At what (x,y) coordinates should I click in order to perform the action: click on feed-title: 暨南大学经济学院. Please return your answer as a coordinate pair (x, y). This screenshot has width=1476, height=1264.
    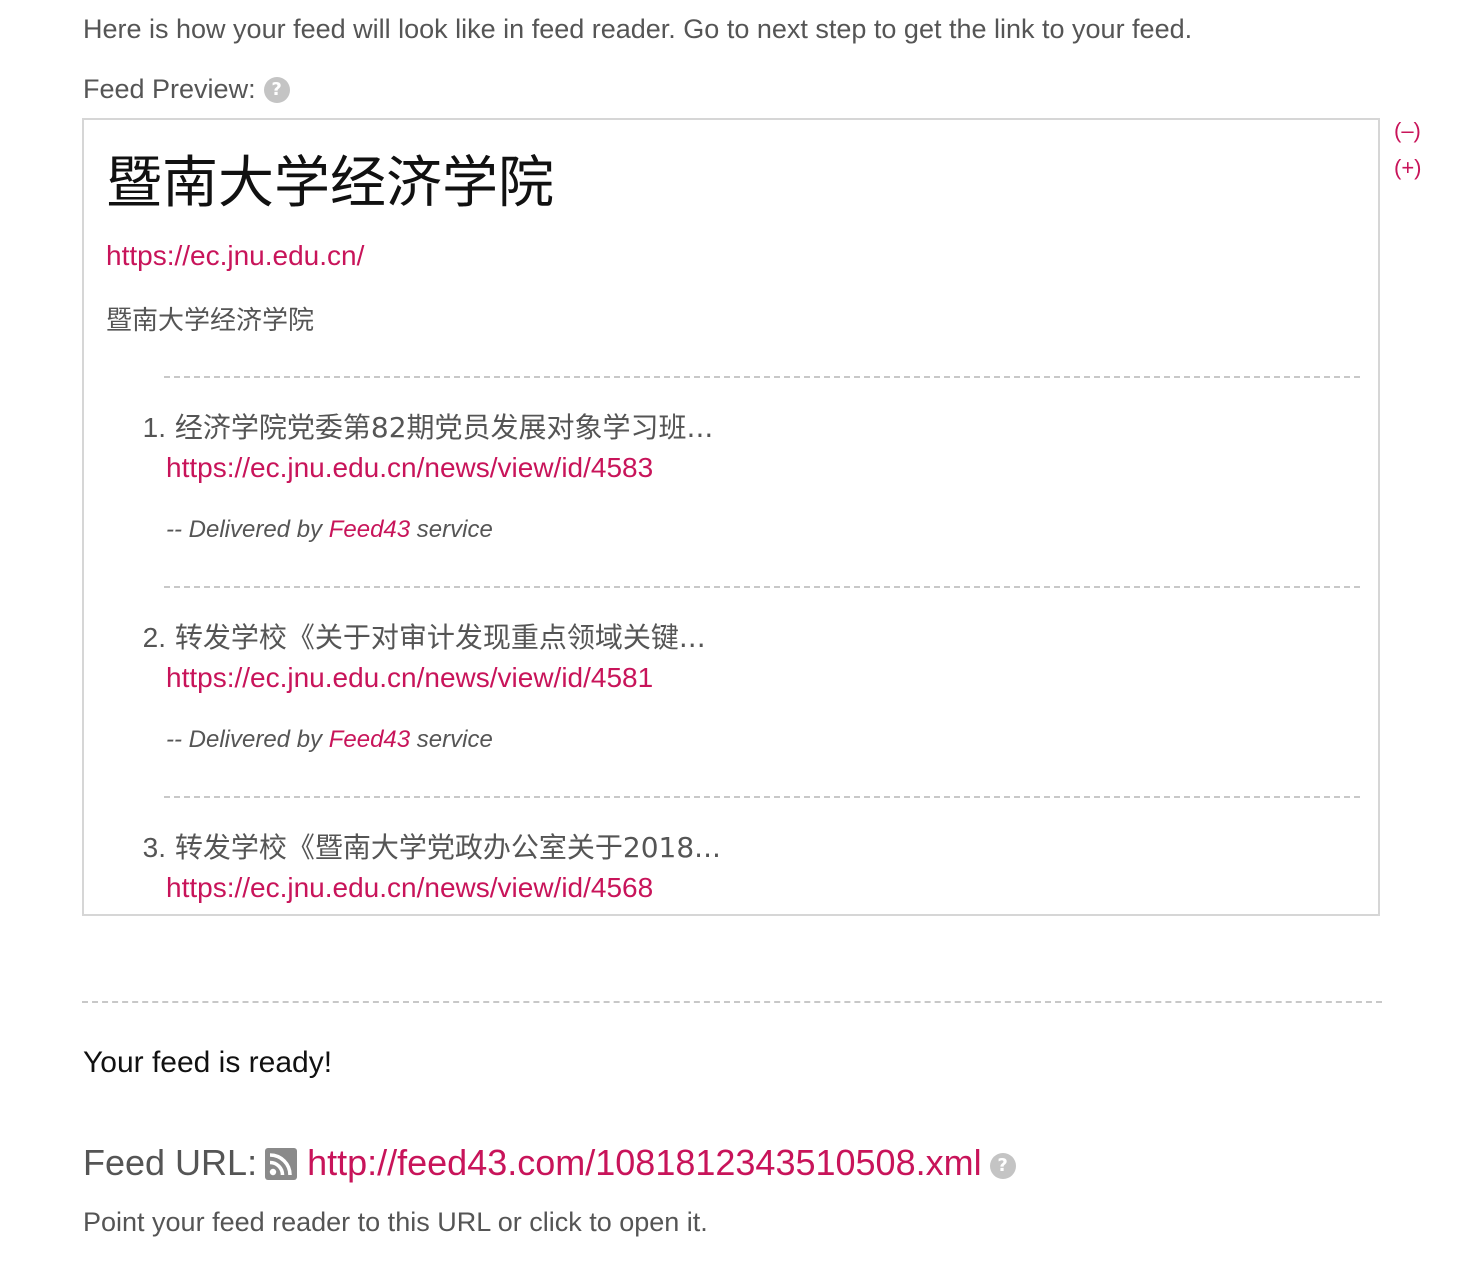
    Looking at the image, I should click on (330, 183).